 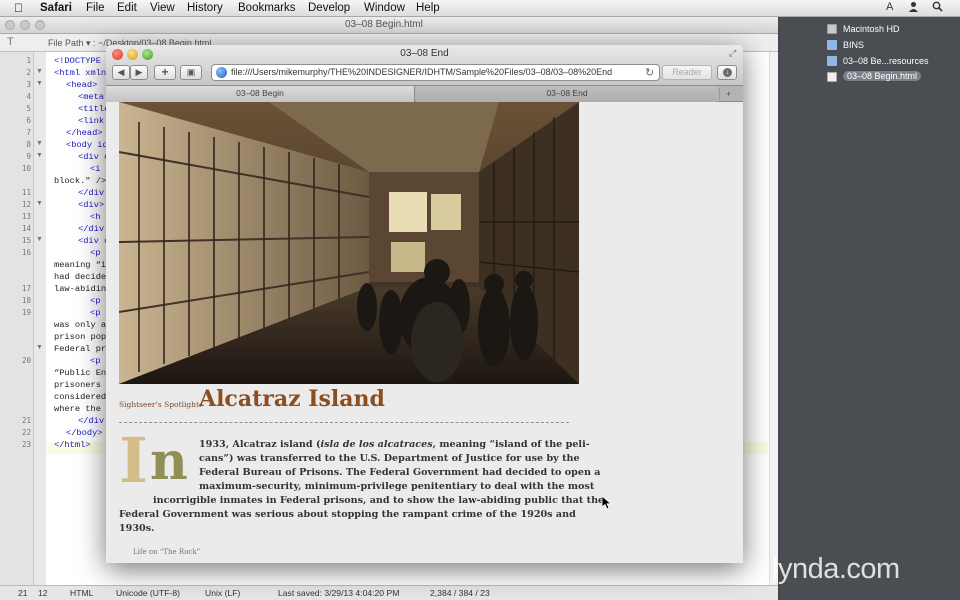 I want to click on new-tab-button: +, so click(x=728, y=94).